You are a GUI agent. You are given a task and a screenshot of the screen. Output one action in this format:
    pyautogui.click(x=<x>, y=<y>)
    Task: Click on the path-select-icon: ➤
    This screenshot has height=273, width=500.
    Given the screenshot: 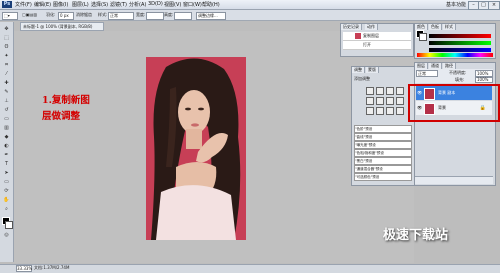 What is the action you would take?
    pyautogui.click(x=6, y=173)
    